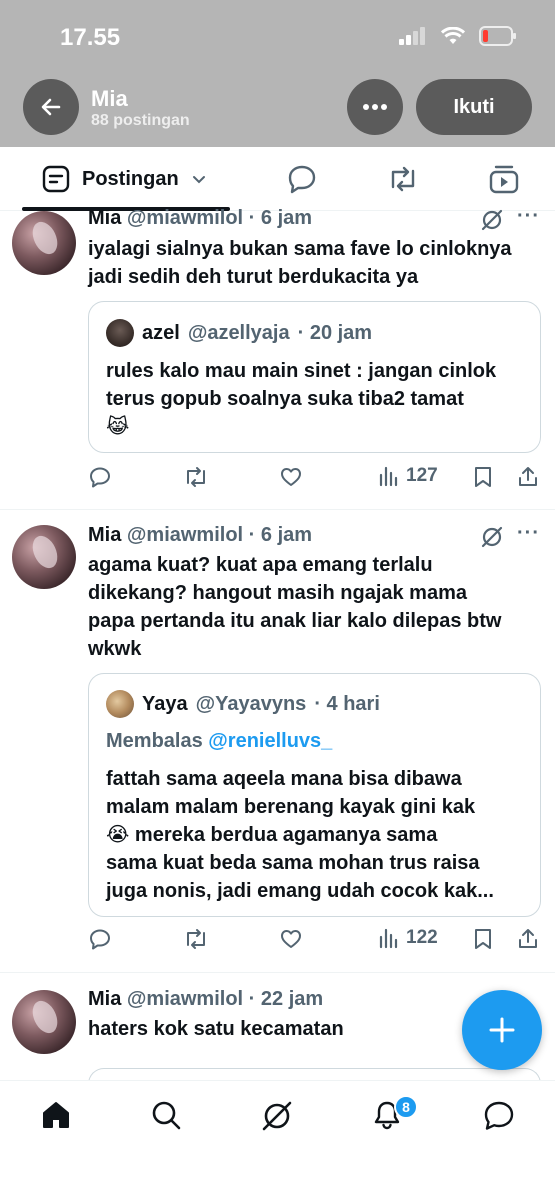 This screenshot has height=1200, width=555. Describe the element at coordinates (166, 1115) in the screenshot. I see `search-icon` at that location.